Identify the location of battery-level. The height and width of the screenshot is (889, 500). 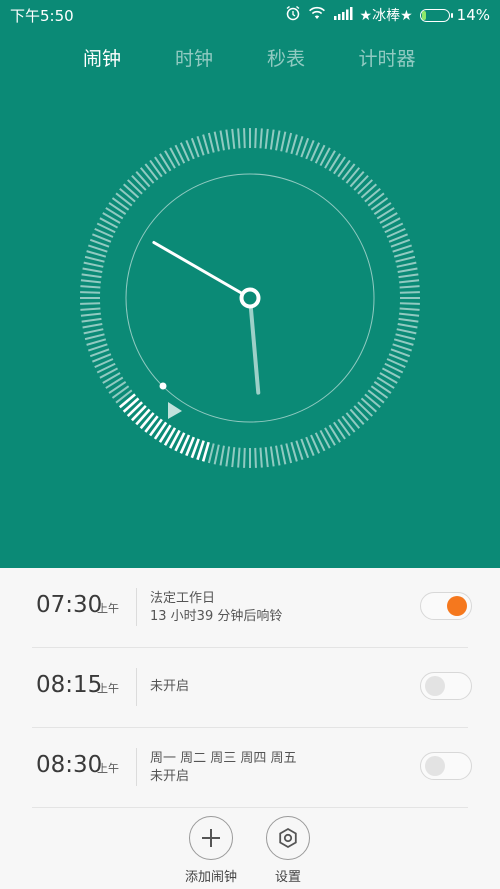
(423, 15).